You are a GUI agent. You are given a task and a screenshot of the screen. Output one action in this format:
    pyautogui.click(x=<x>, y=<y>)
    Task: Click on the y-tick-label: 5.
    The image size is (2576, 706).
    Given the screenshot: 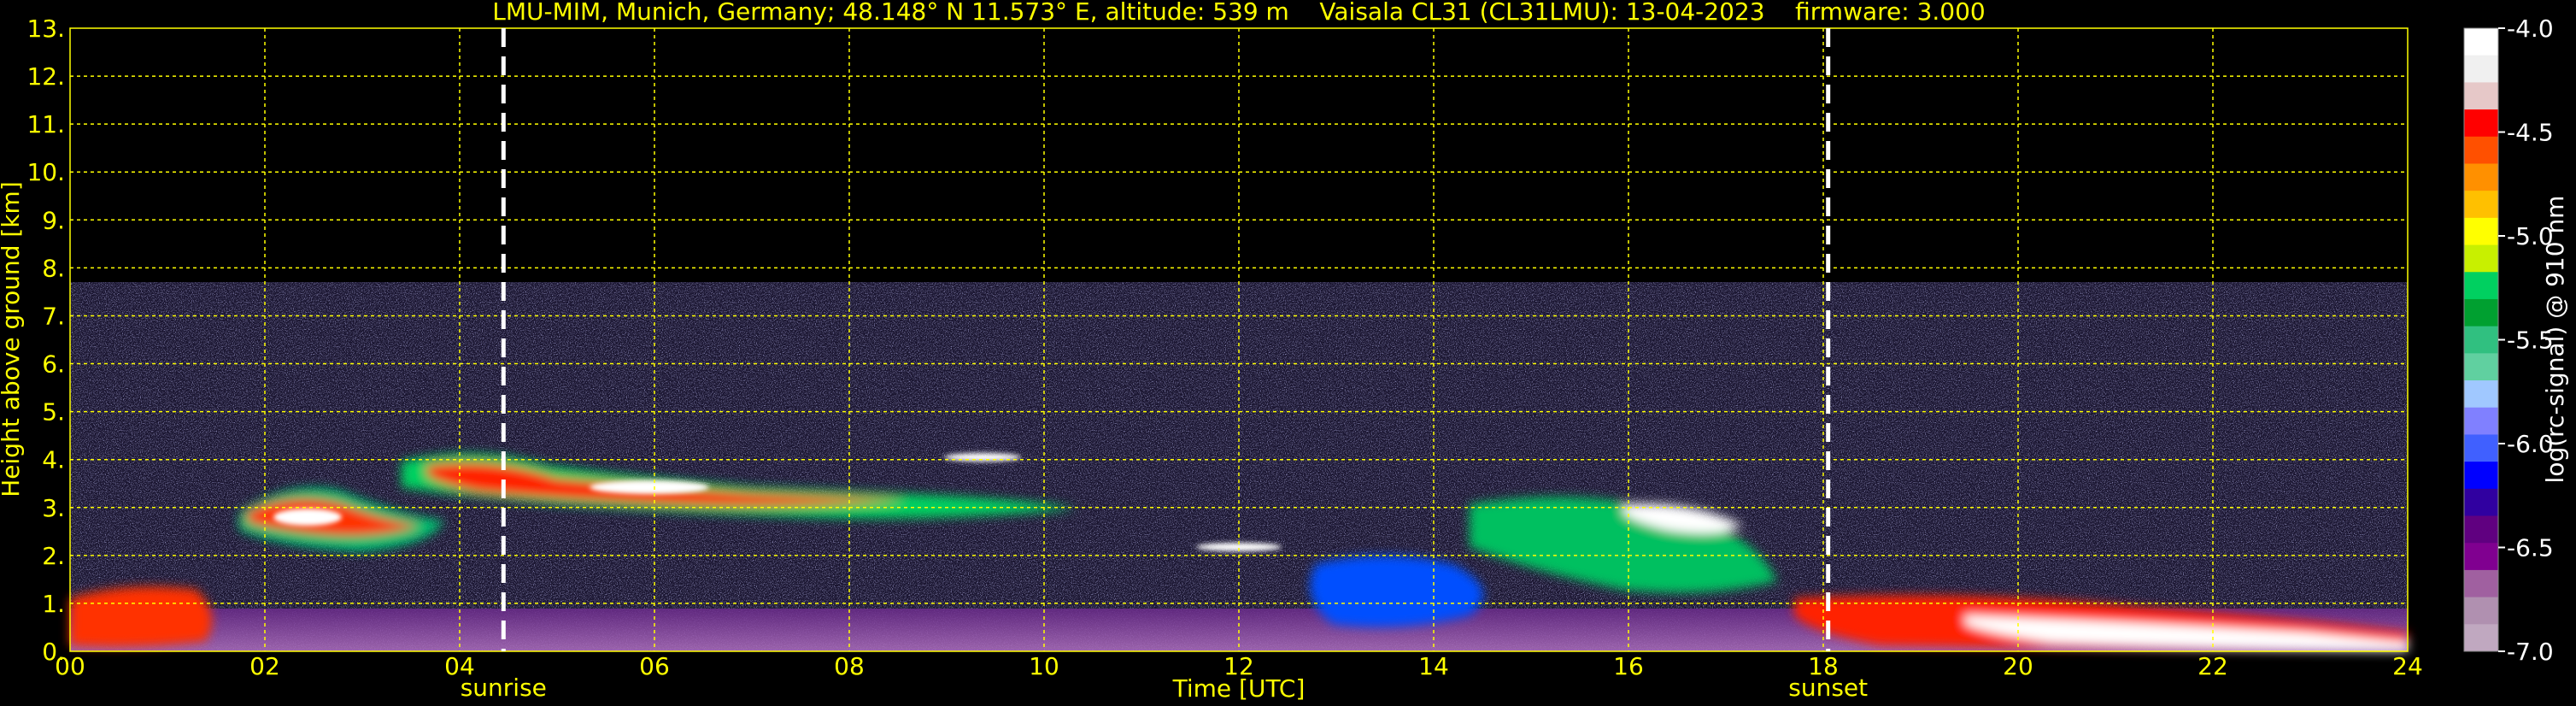 What is the action you would take?
    pyautogui.click(x=53, y=412)
    